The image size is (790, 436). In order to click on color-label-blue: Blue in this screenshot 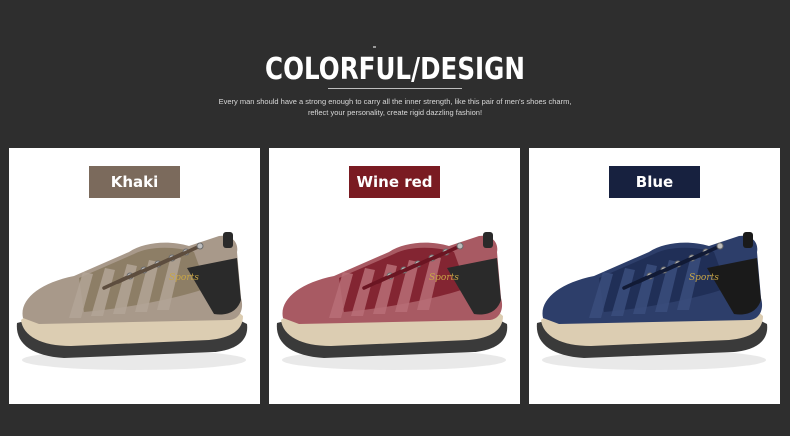, I will do `click(654, 182)`.